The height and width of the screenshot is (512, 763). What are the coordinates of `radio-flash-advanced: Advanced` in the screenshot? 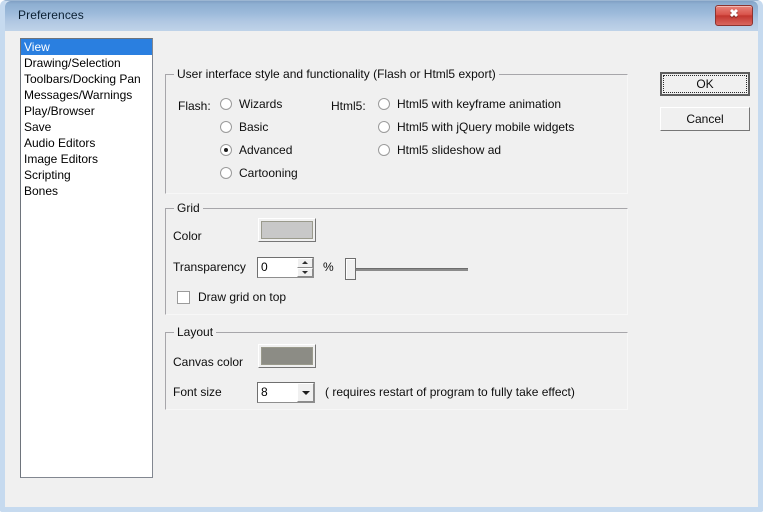 It's located at (256, 150).